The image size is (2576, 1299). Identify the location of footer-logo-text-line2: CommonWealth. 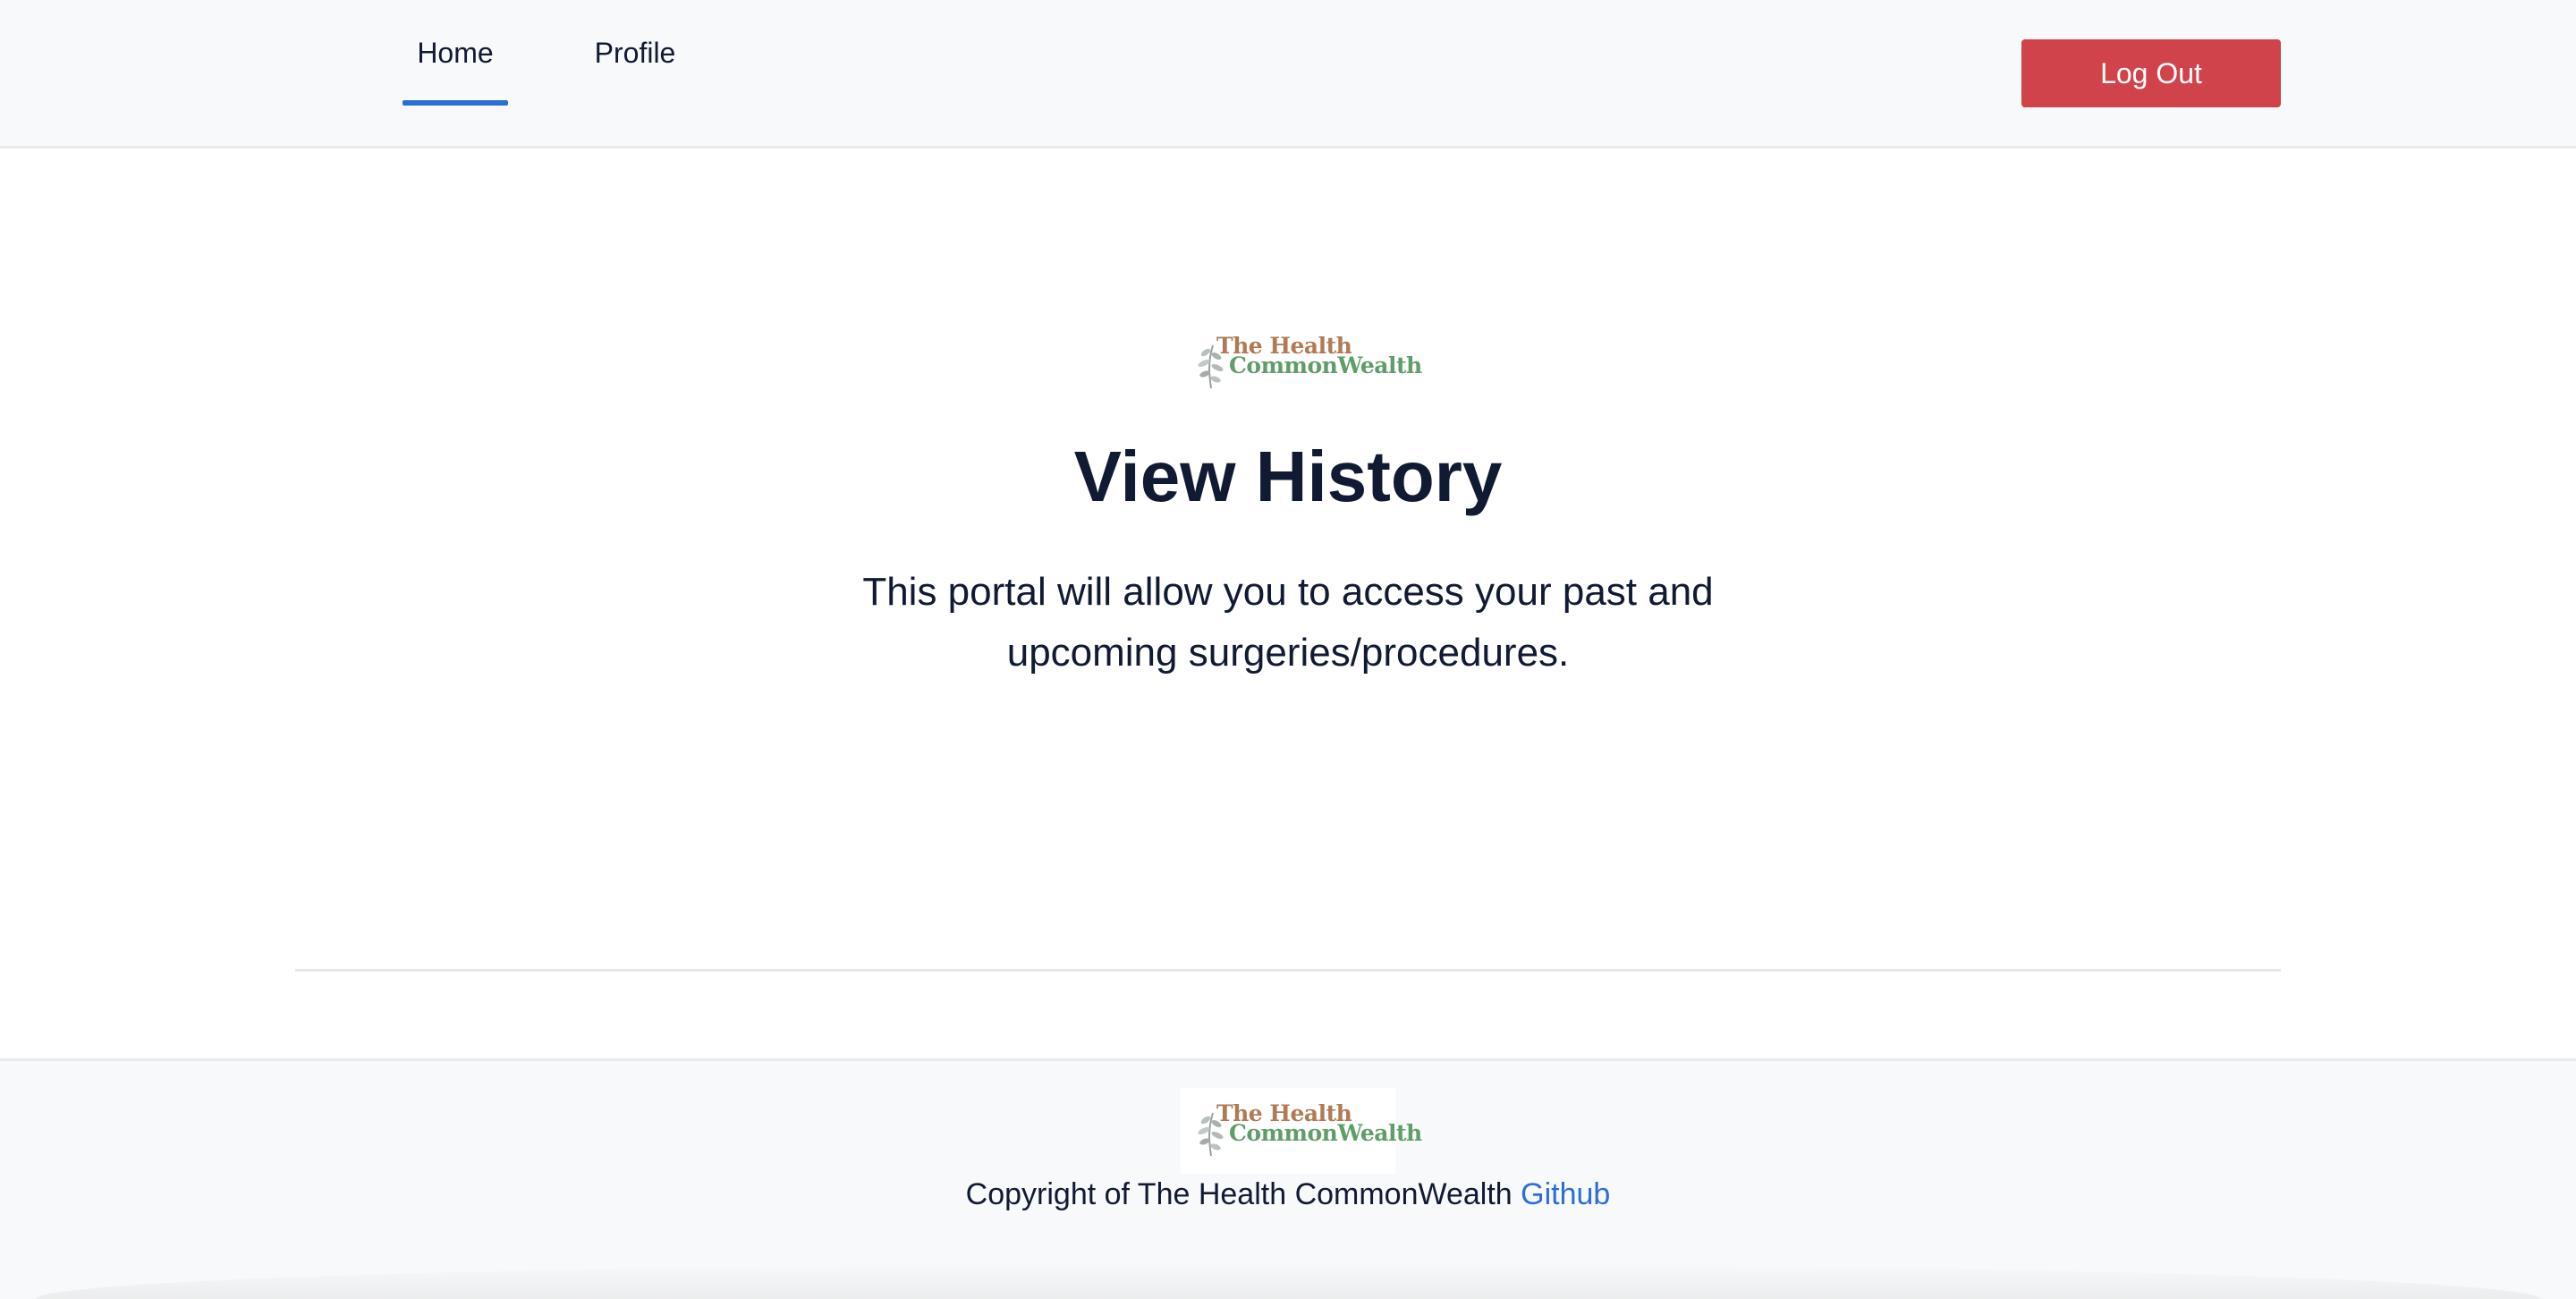
(1325, 1133).